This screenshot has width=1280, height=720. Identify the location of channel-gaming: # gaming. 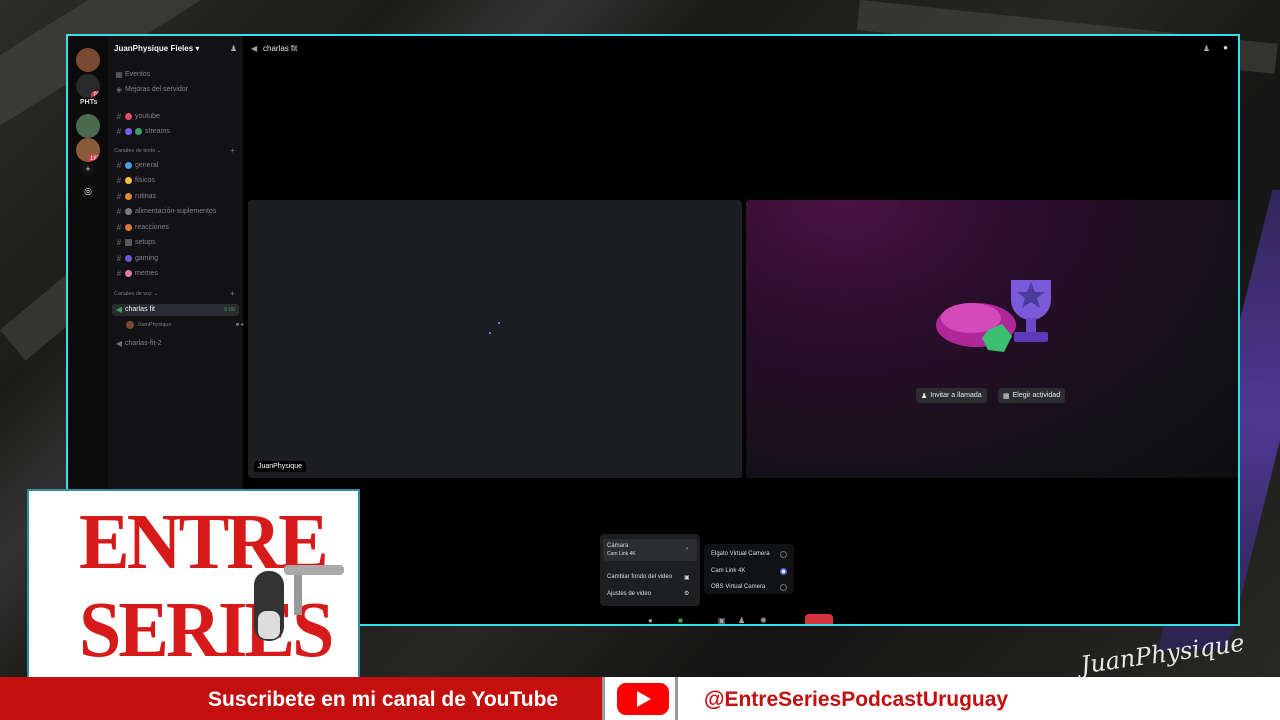
(176, 258).